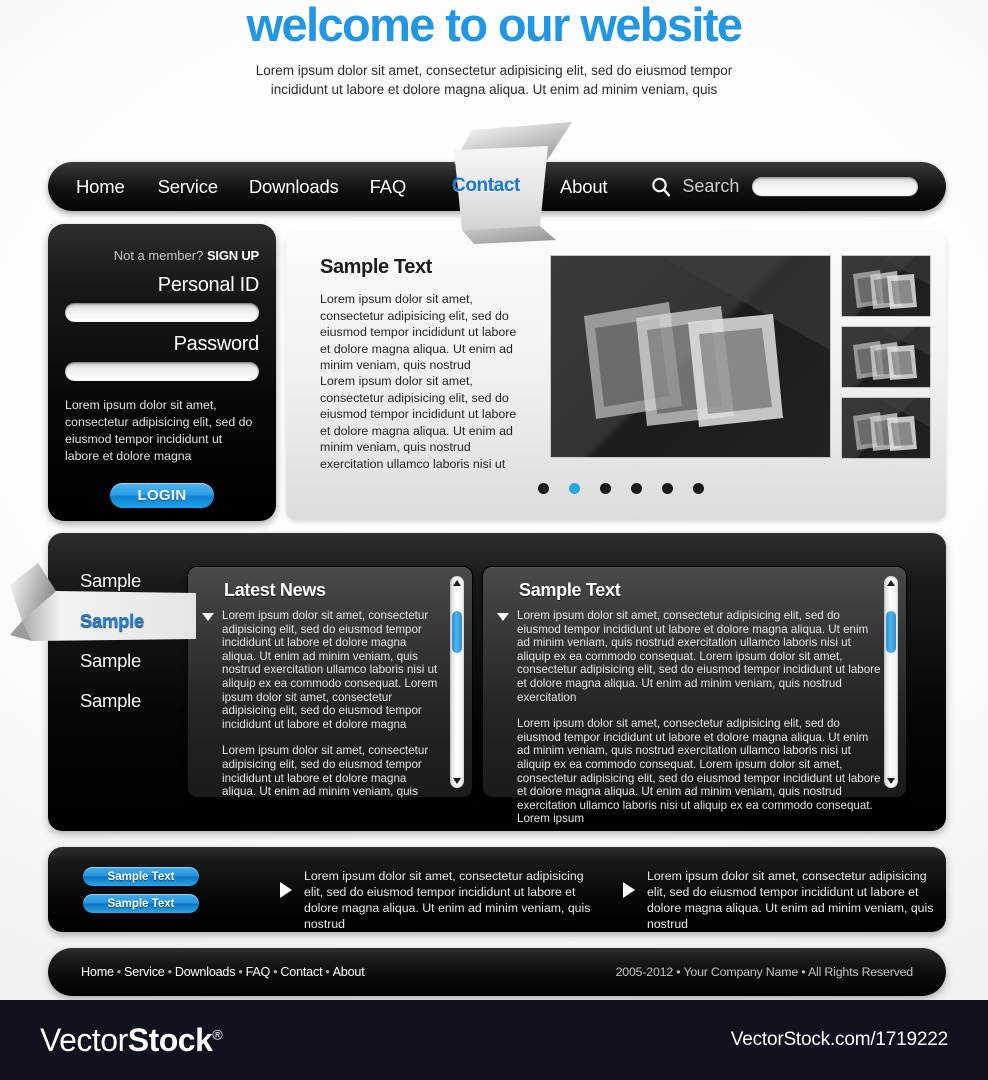  Describe the element at coordinates (301, 972) in the screenshot. I see `footer-link-contact: Contact` at that location.